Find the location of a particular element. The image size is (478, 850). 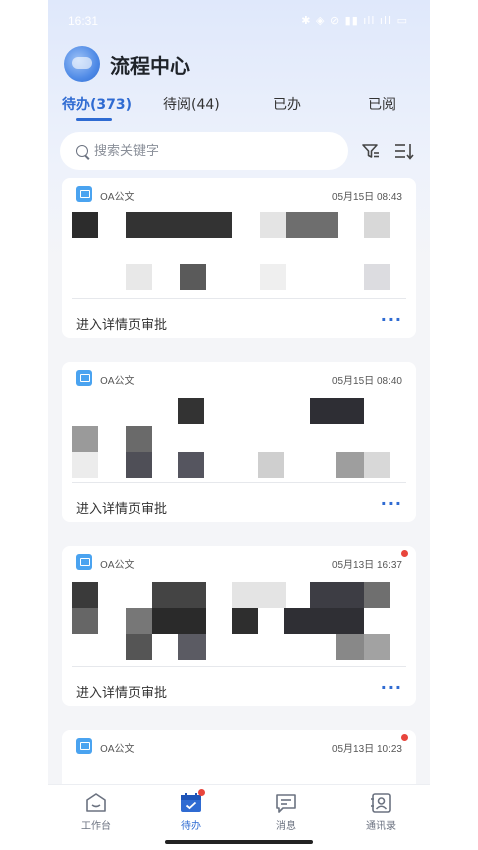

status-indicators: ✱ ◈ ⊘ ▮▮ ıll ıll ▭ is located at coordinates (354, 20).